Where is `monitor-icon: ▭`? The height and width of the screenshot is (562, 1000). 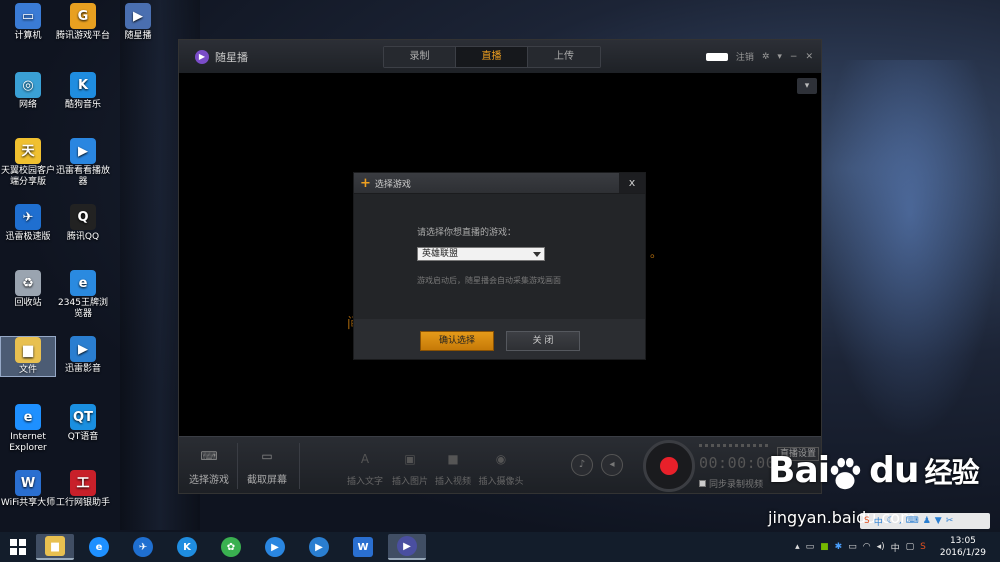 monitor-icon: ▭ is located at coordinates (267, 456).